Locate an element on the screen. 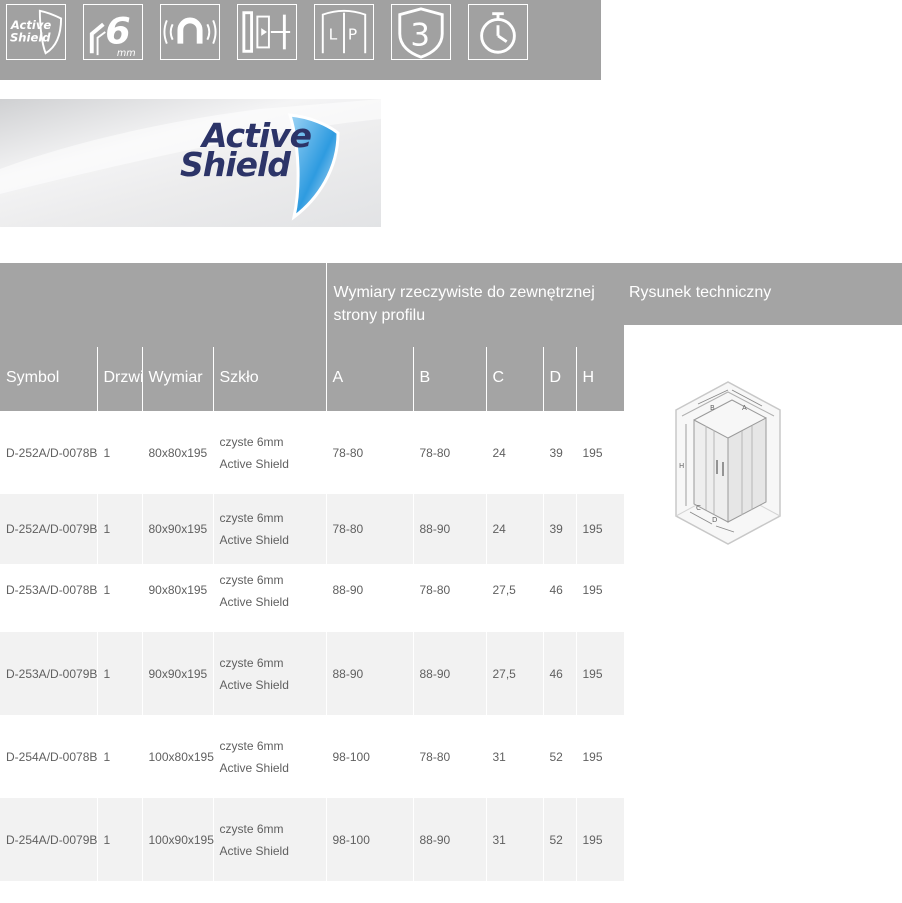  active-shield-icon: Active Shield is located at coordinates (36, 32).